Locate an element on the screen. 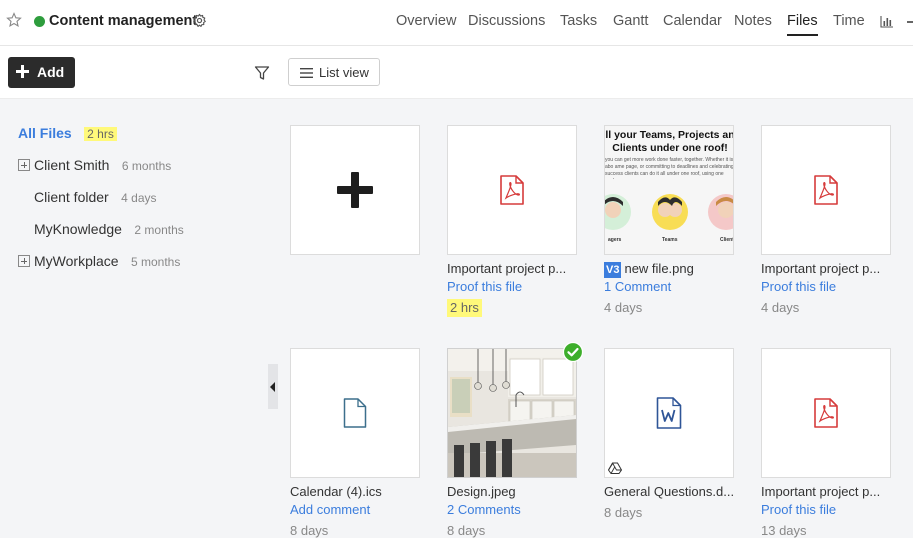 The height and width of the screenshot is (540, 913). sidebar-item-time: 2 months is located at coordinates (159, 230).